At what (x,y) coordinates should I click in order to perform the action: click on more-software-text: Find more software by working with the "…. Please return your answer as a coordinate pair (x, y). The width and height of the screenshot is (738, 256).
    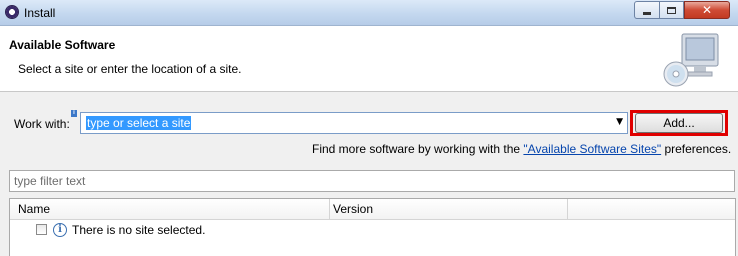
    Looking at the image, I should click on (521, 149).